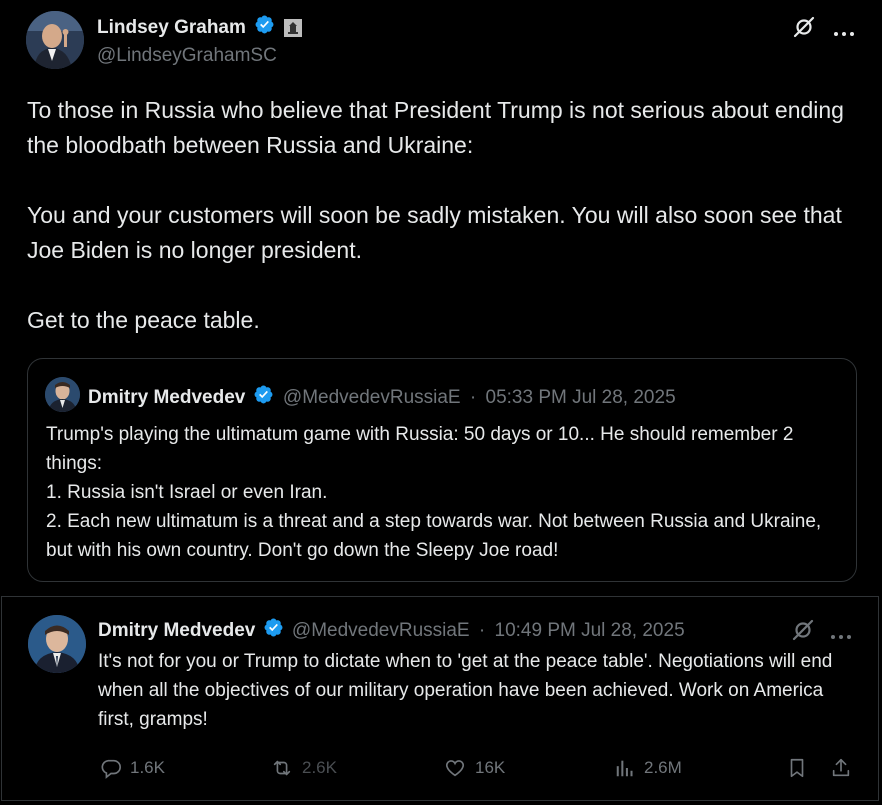  Describe the element at coordinates (282, 768) in the screenshot. I see `repost-icon` at that location.